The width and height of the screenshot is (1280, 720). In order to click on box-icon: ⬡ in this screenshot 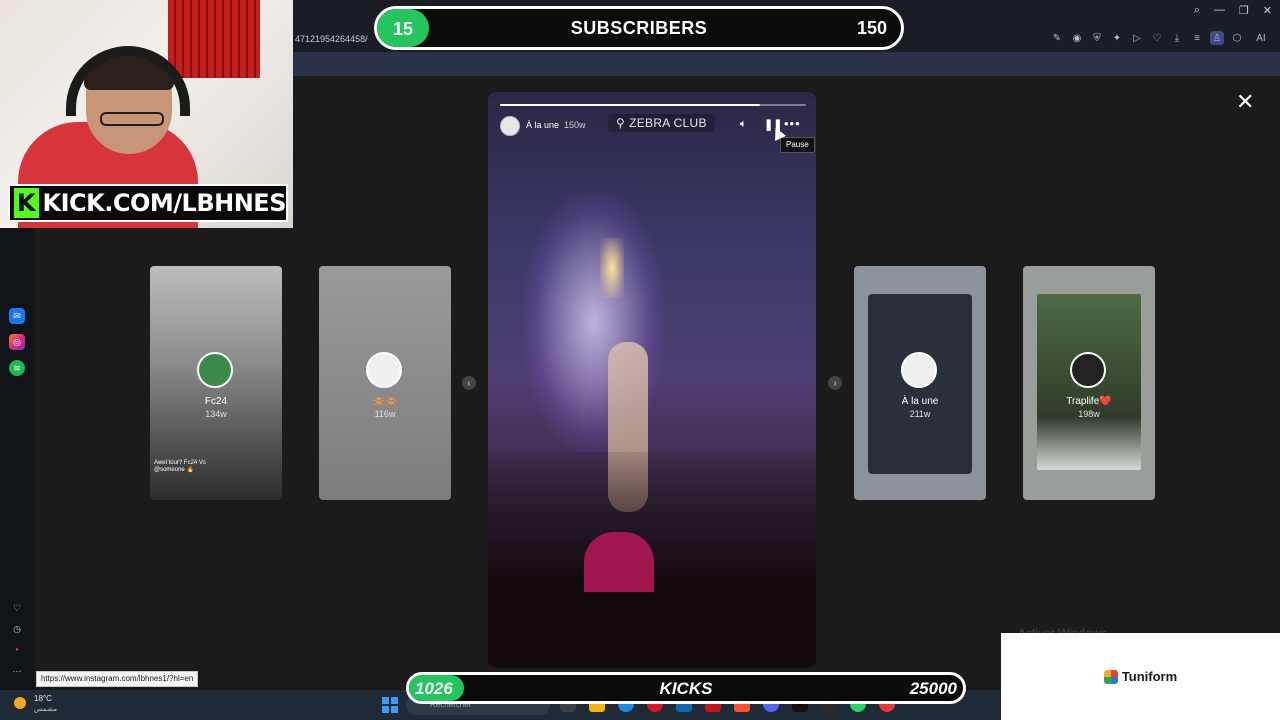, I will do `click(1237, 38)`.